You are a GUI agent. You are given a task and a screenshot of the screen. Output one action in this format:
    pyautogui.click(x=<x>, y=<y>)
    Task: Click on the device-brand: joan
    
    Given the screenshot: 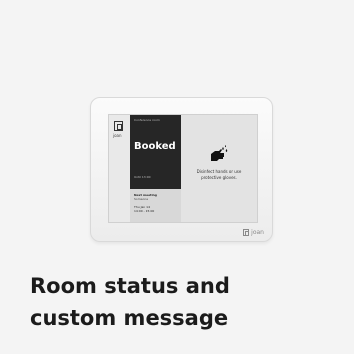 What is the action you would take?
    pyautogui.click(x=253, y=232)
    